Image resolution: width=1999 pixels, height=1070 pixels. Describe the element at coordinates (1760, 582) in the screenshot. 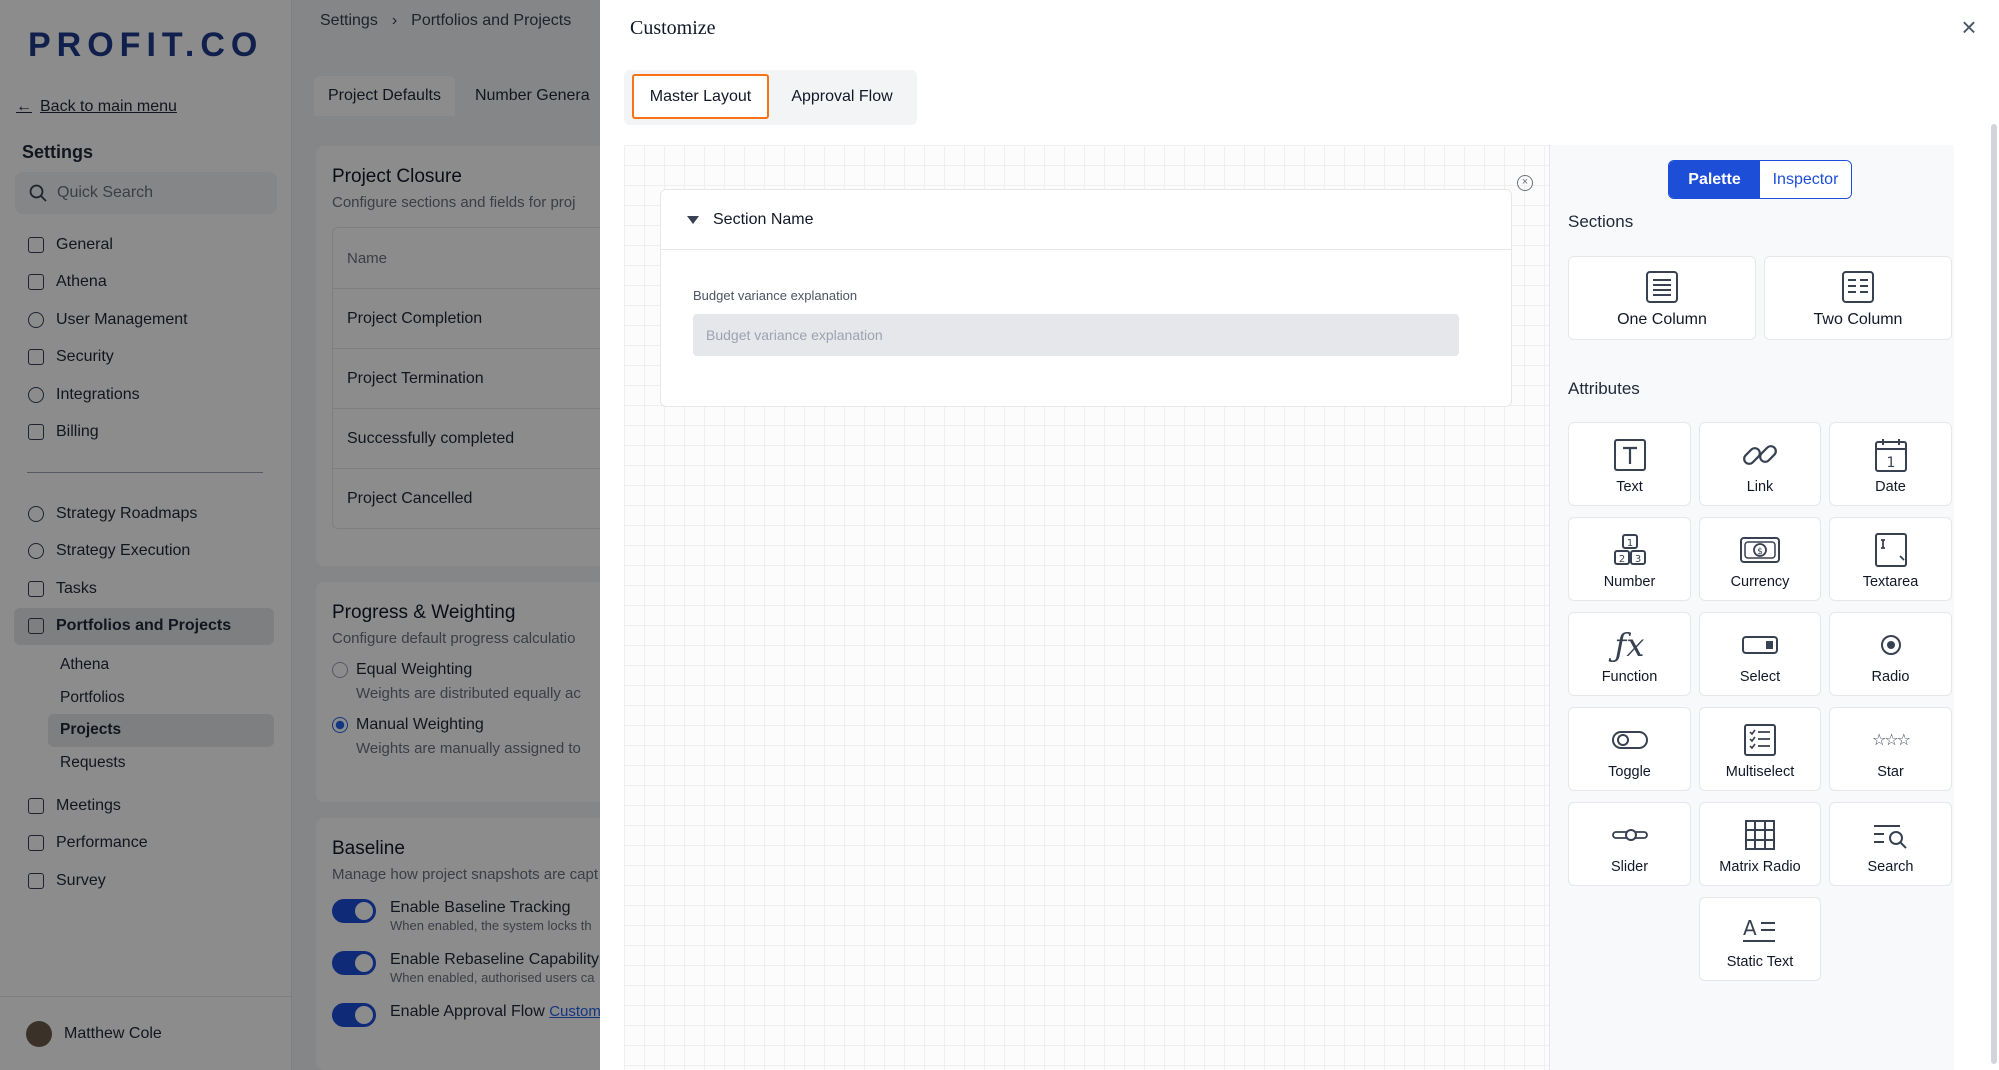

I see `tile-label: Currency` at that location.